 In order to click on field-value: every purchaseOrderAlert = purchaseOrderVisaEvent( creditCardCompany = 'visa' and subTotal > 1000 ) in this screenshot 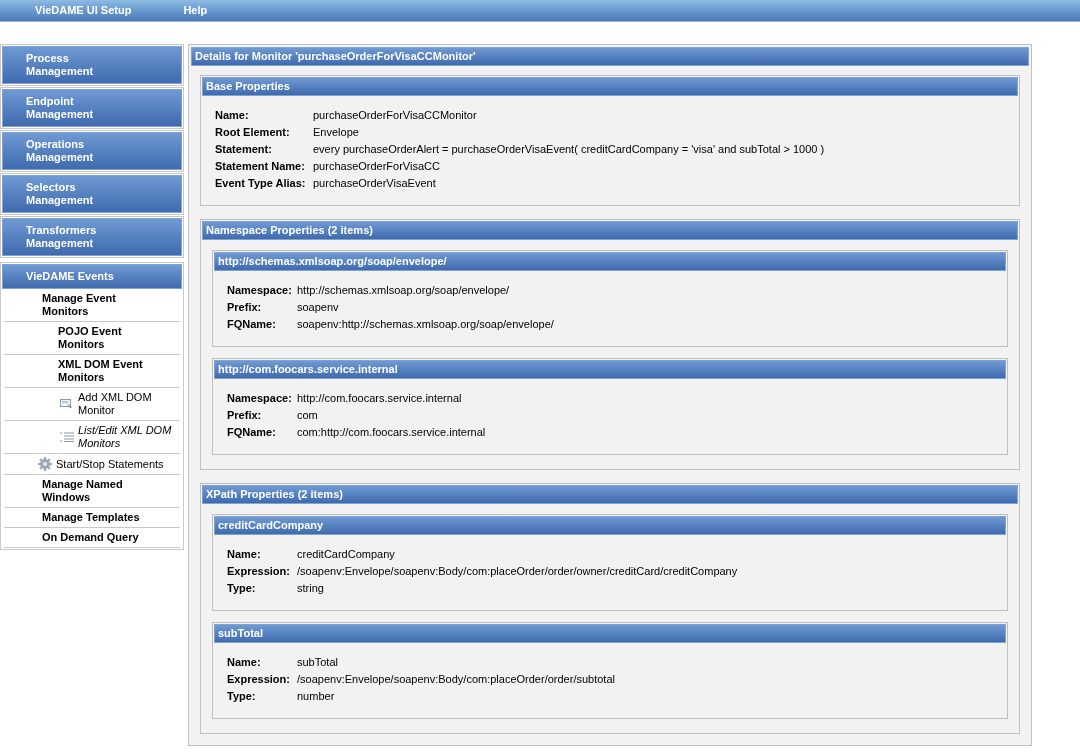, I will do `click(569, 149)`.